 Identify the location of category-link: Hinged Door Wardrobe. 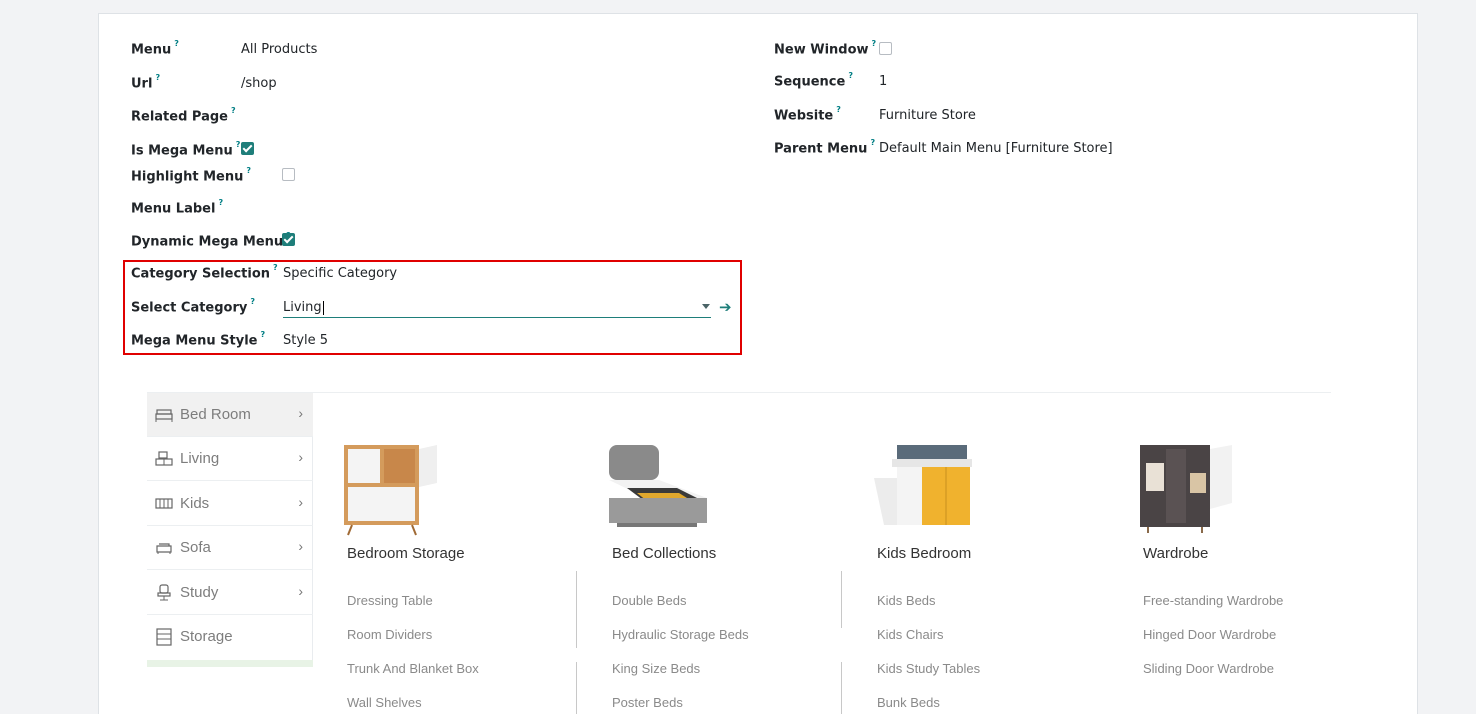
(1209, 634).